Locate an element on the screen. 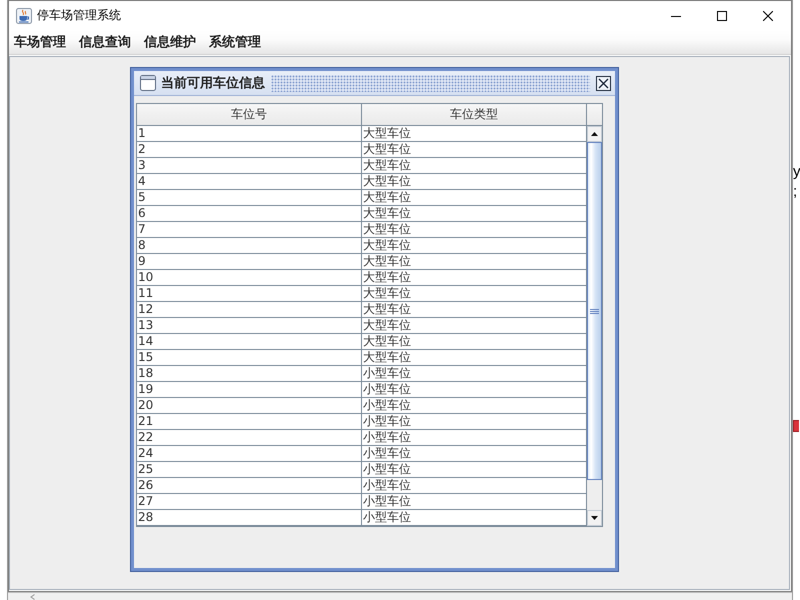 The height and width of the screenshot is (600, 800). table-cell: 20 is located at coordinates (249, 406).